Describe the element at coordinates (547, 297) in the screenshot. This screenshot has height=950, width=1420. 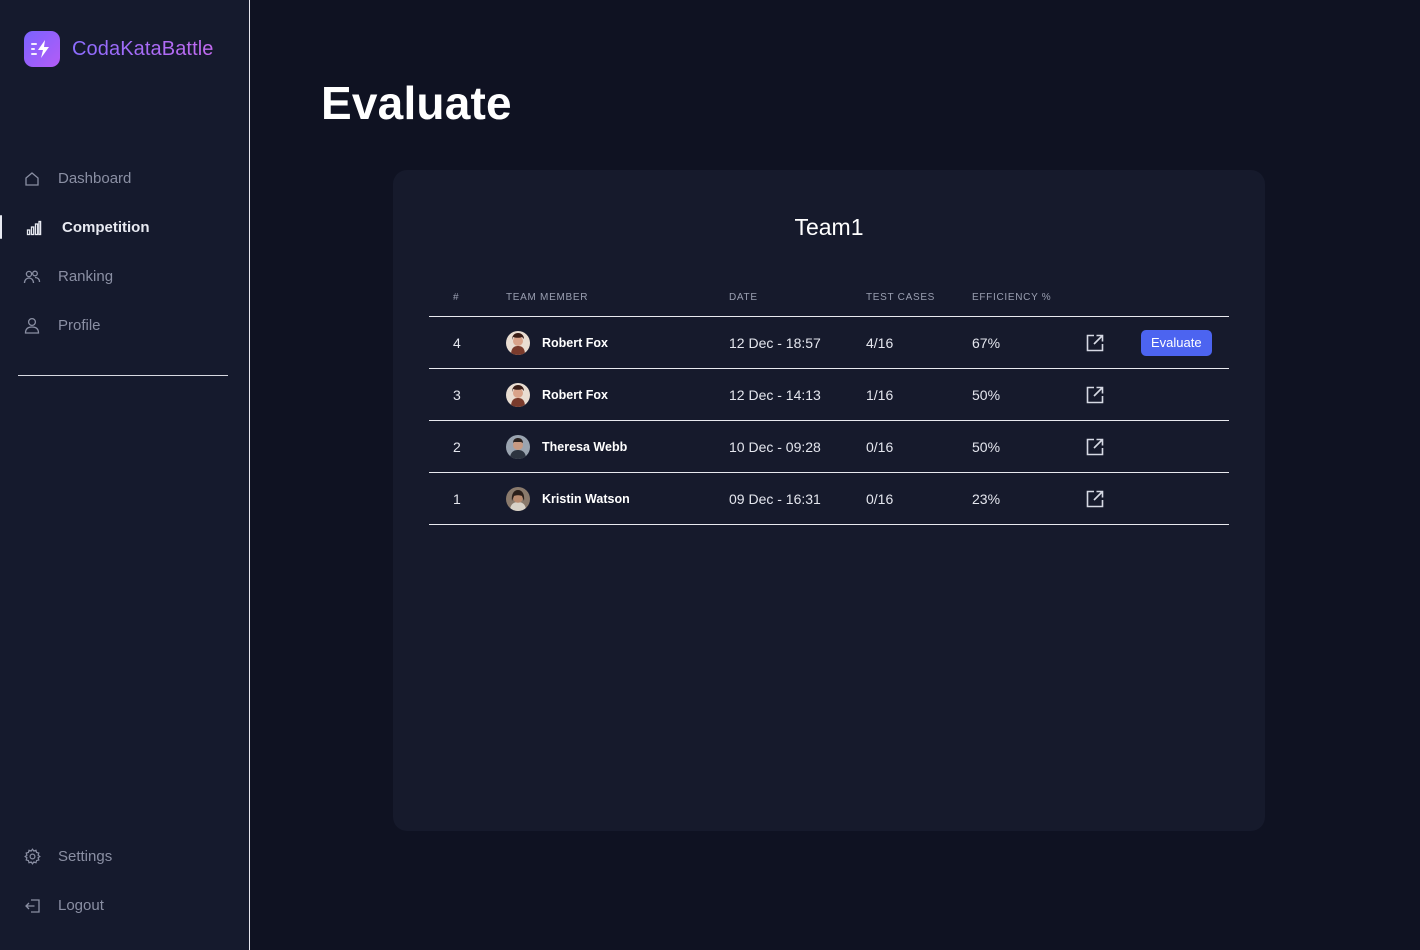
I see `column-header-member: Team Member` at that location.